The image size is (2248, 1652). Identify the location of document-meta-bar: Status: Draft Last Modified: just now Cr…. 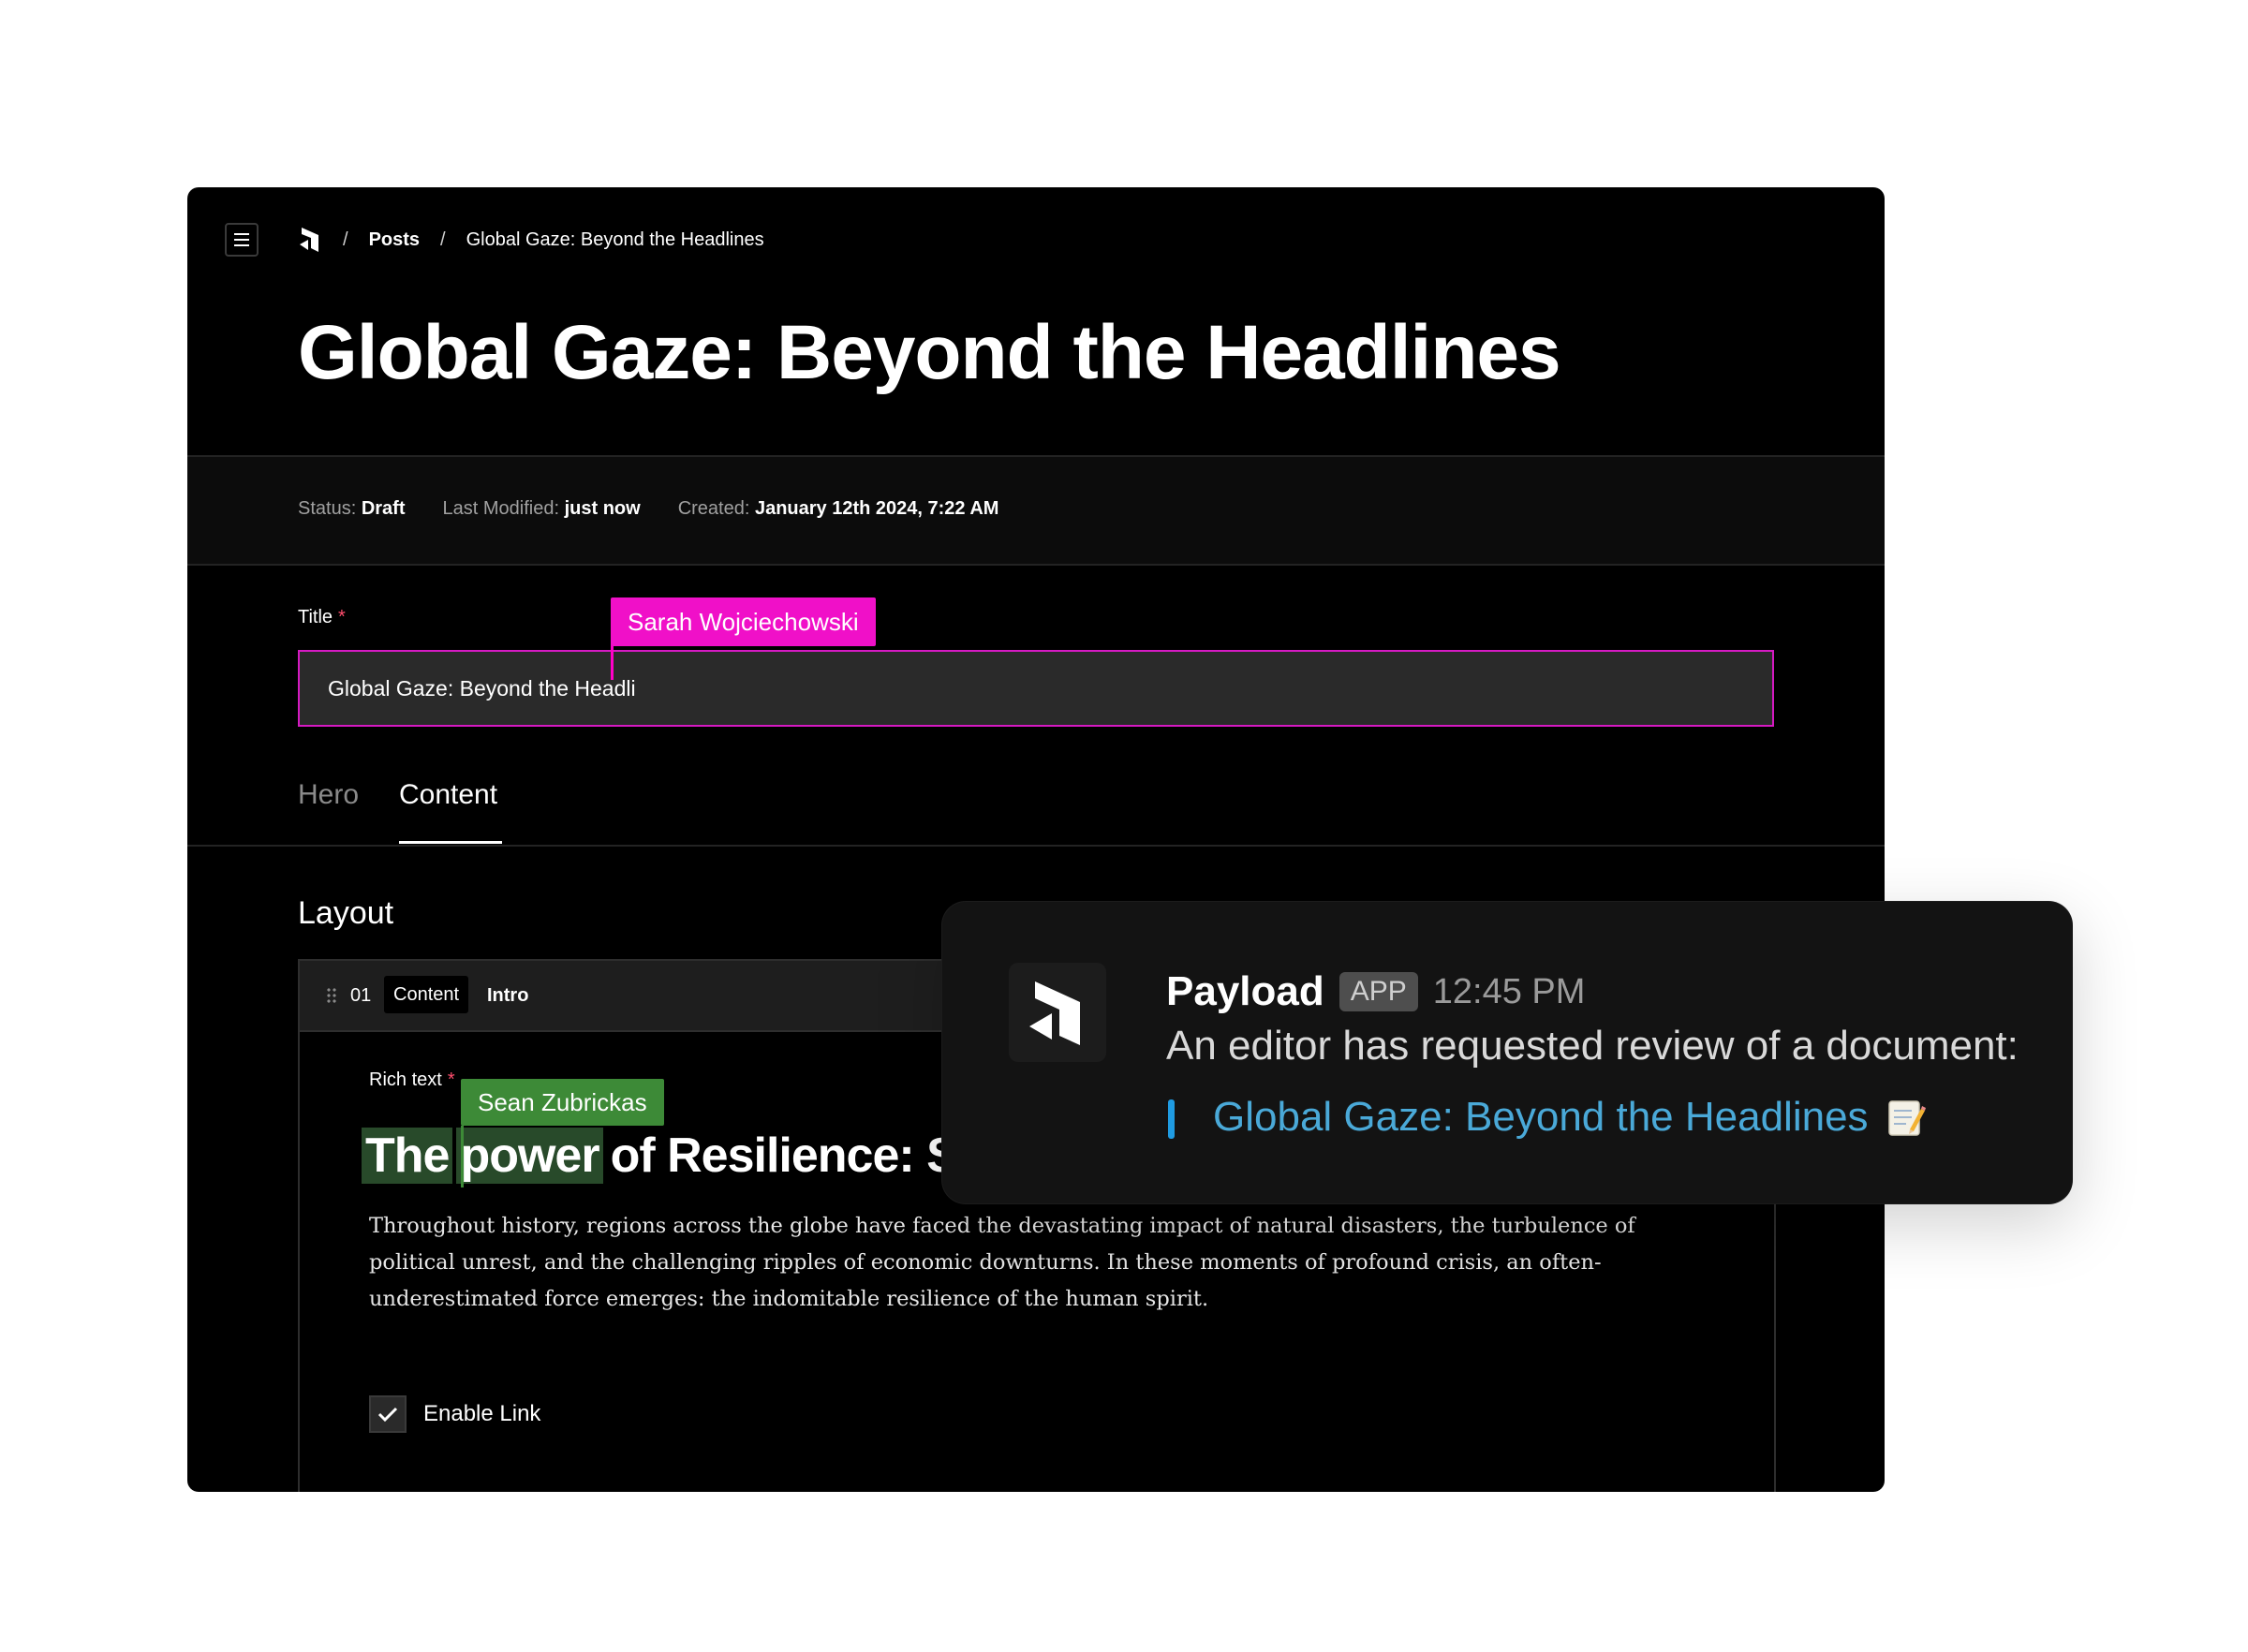
(1036, 510).